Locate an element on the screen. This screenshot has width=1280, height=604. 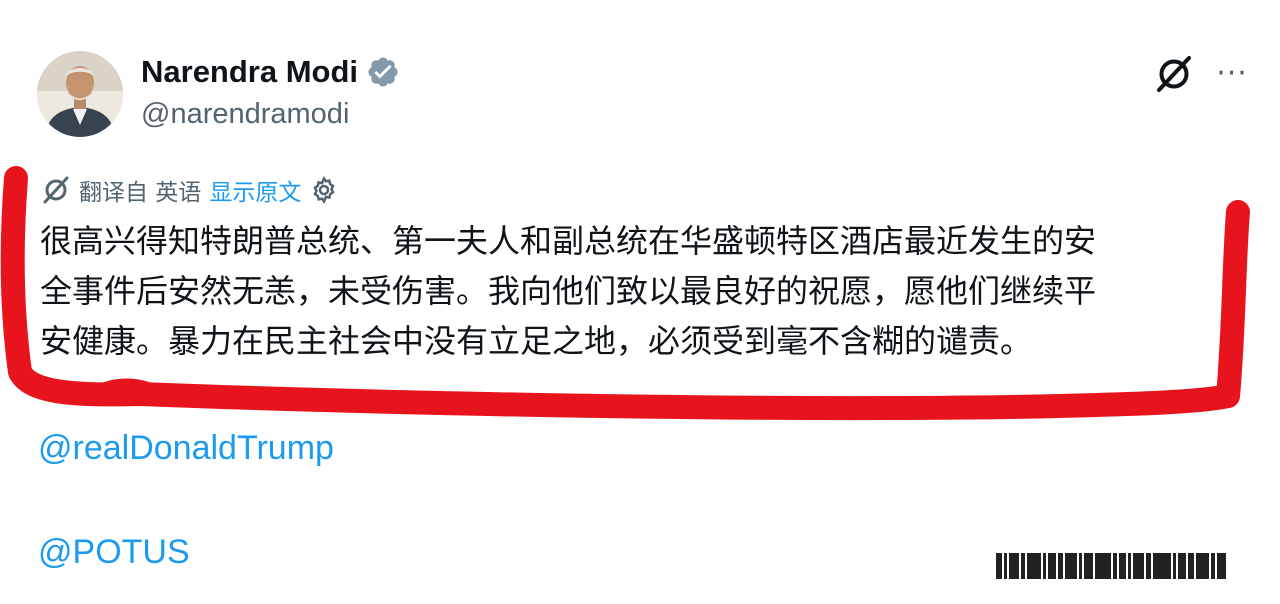
translation-bar: 翻译自 英语 显示原文 is located at coordinates (190, 190).